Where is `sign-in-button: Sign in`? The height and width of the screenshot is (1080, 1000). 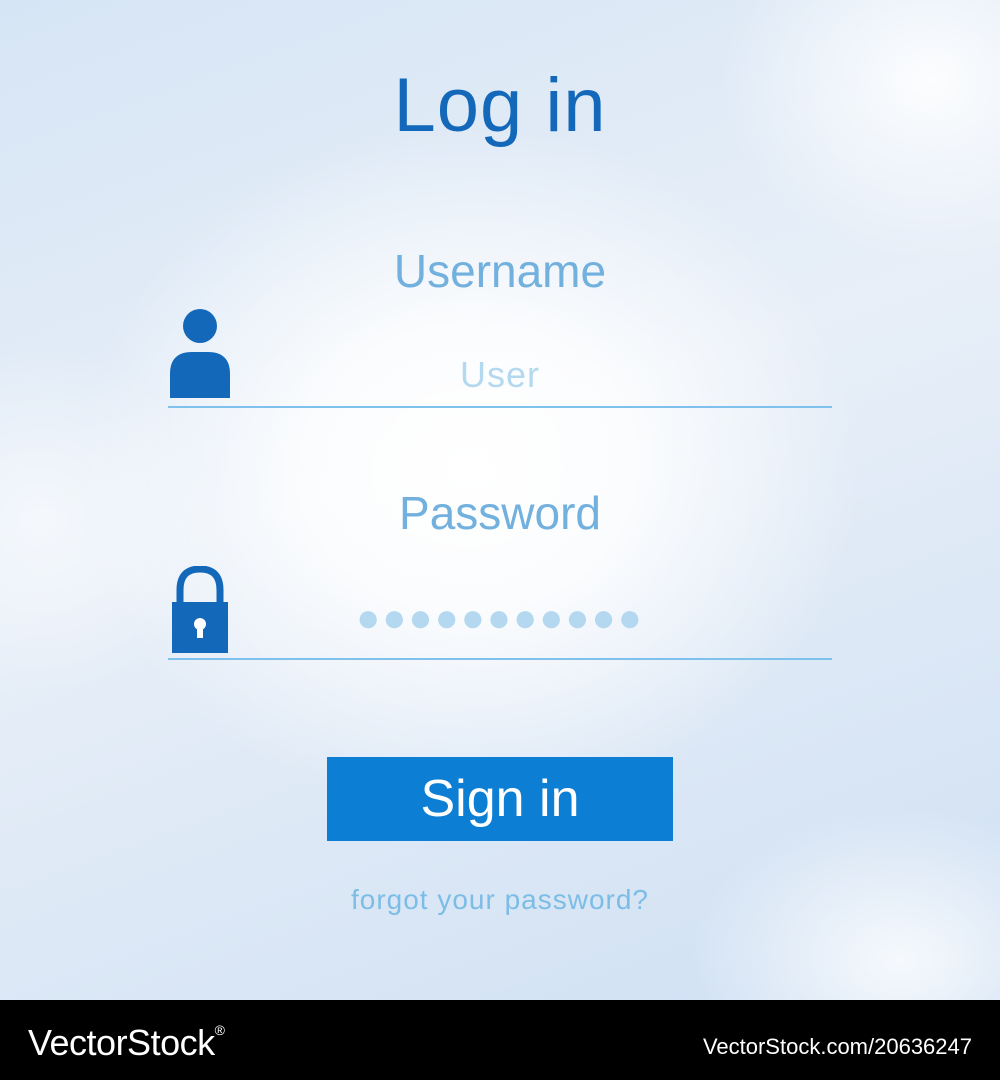 sign-in-button: Sign in is located at coordinates (500, 799).